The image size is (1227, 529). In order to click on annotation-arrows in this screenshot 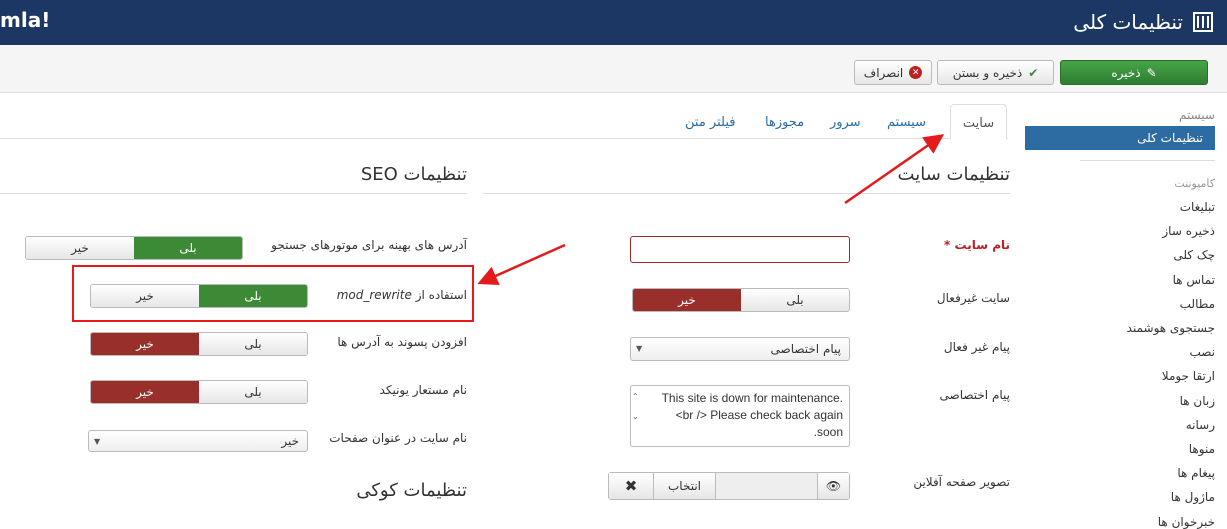, I will do `click(711, 210)`.